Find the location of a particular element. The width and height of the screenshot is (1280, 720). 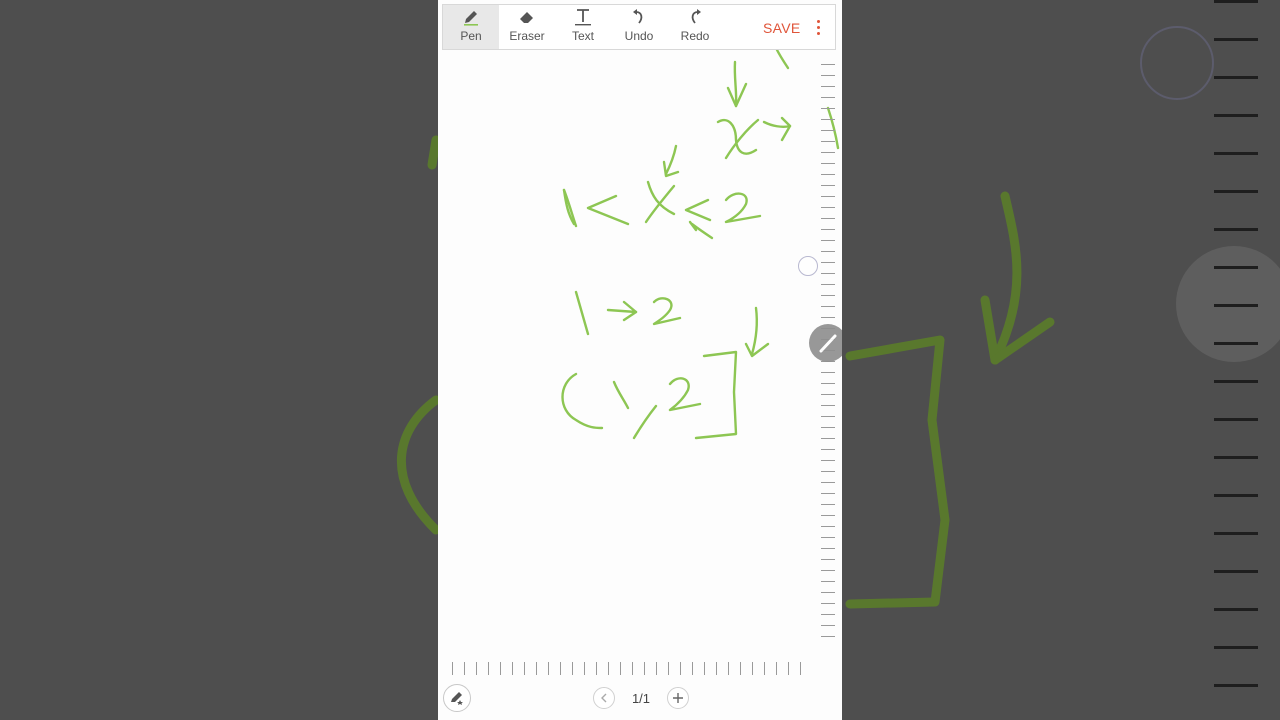

background-ruler is located at coordinates (1236, 360).